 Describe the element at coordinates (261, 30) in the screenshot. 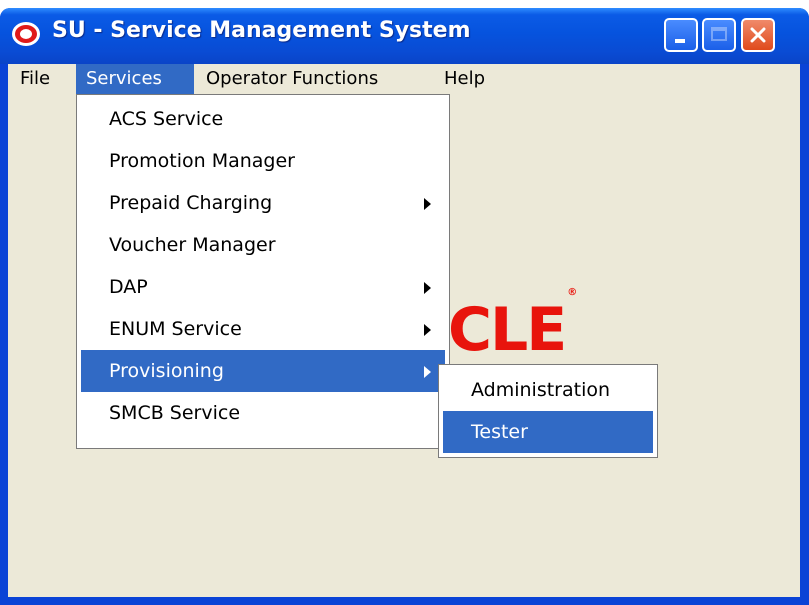

I see `window-title: SU - Service Management System` at that location.